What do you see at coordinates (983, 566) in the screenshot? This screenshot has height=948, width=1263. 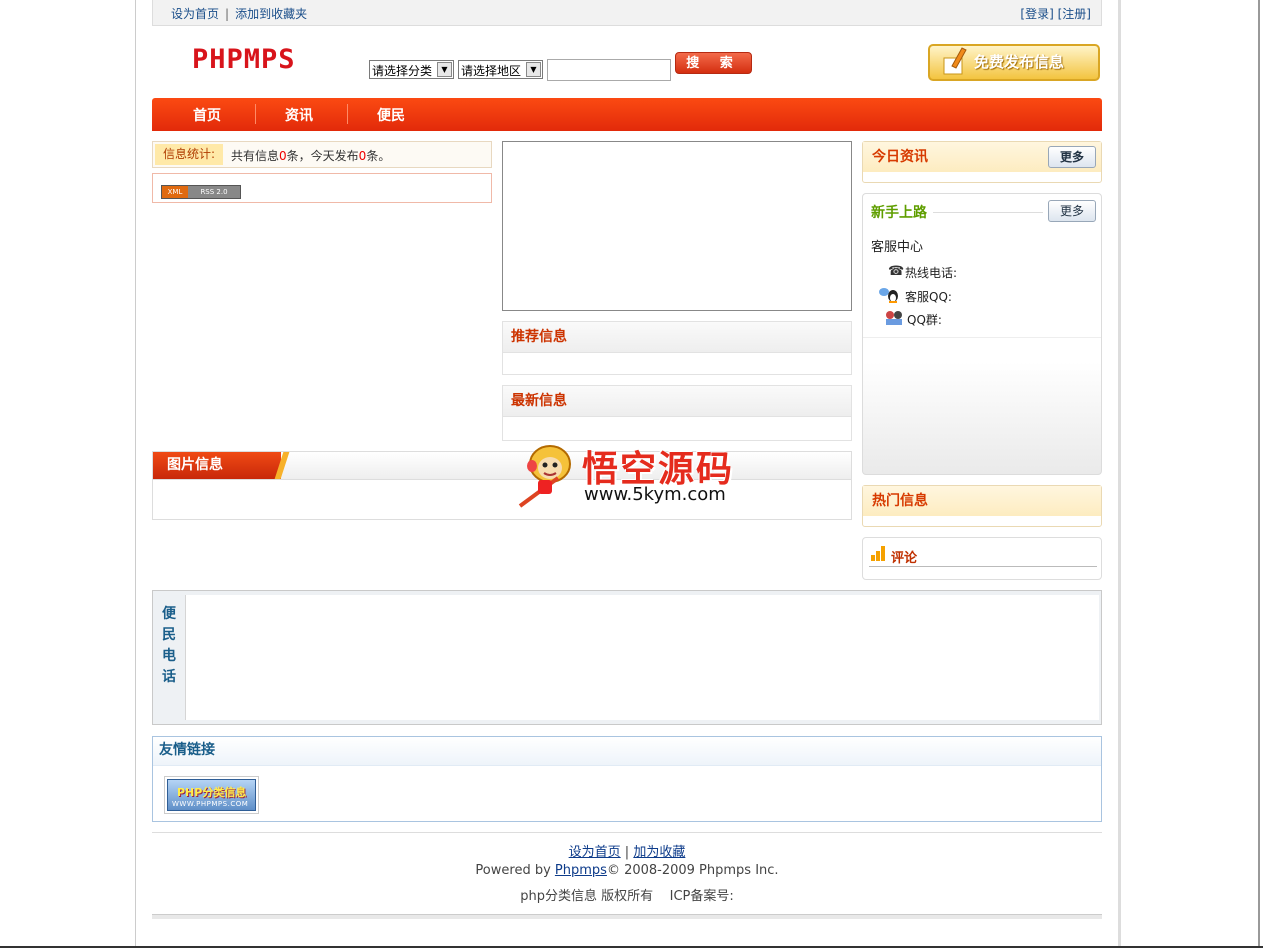 I see `comments-divider` at bounding box center [983, 566].